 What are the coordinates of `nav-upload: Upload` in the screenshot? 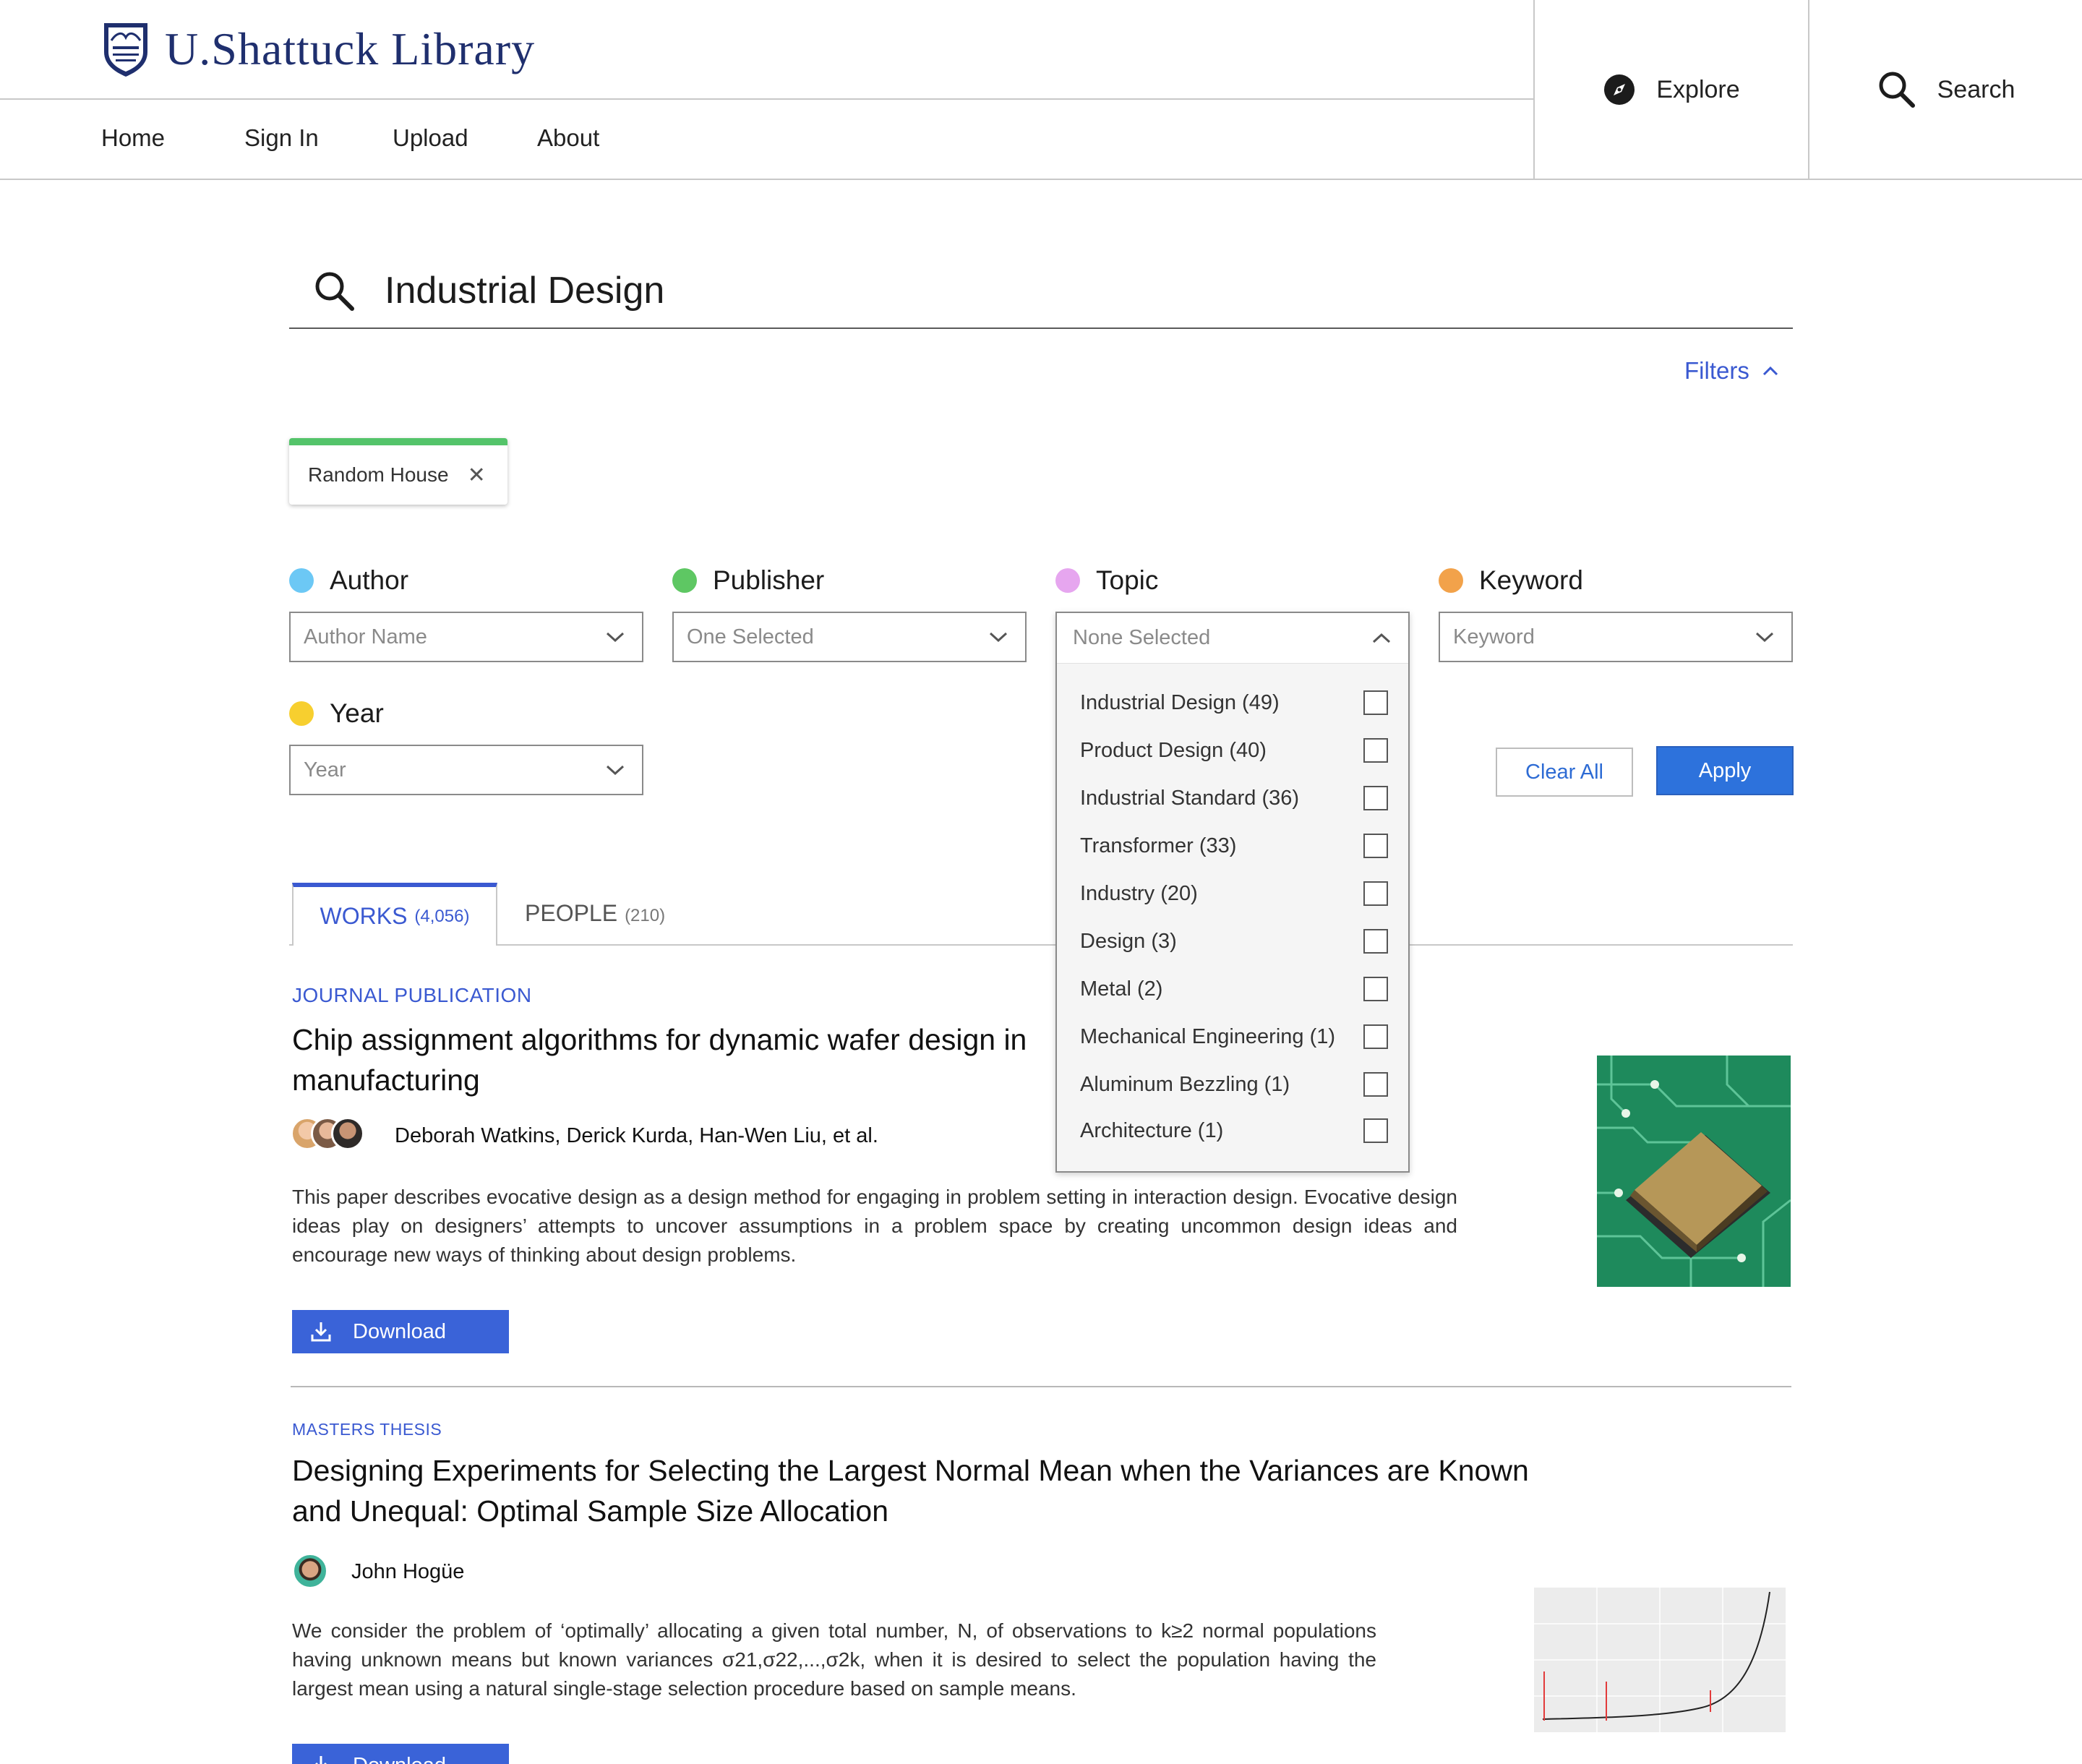 It's located at (431, 138).